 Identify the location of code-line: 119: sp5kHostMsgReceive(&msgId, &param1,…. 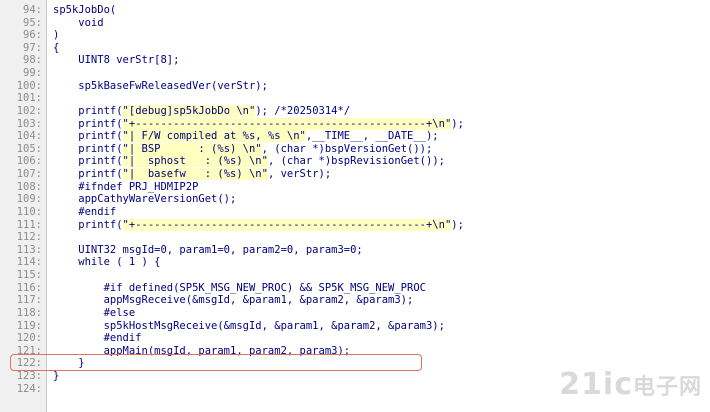
(355, 326).